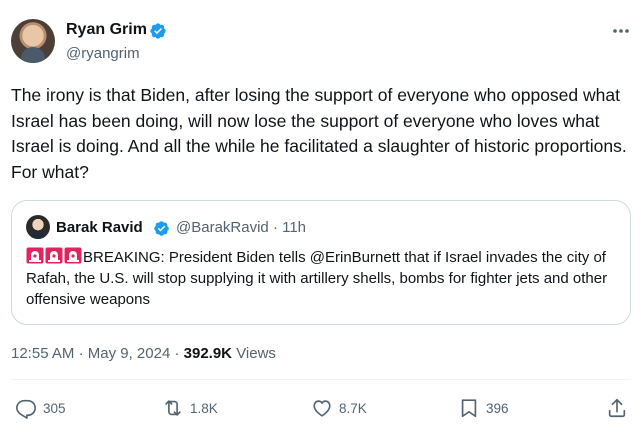 The height and width of the screenshot is (435, 644). What do you see at coordinates (129, 353) in the screenshot?
I see `tweet-date: May 9, 2024` at bounding box center [129, 353].